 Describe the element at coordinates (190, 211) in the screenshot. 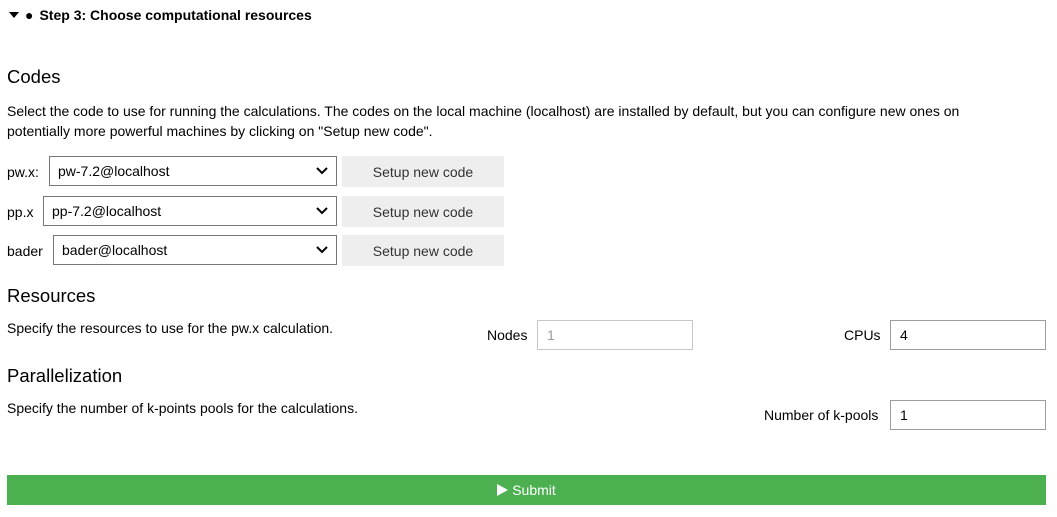

I see `pp-code-select: pp-7.2@localhost` at that location.